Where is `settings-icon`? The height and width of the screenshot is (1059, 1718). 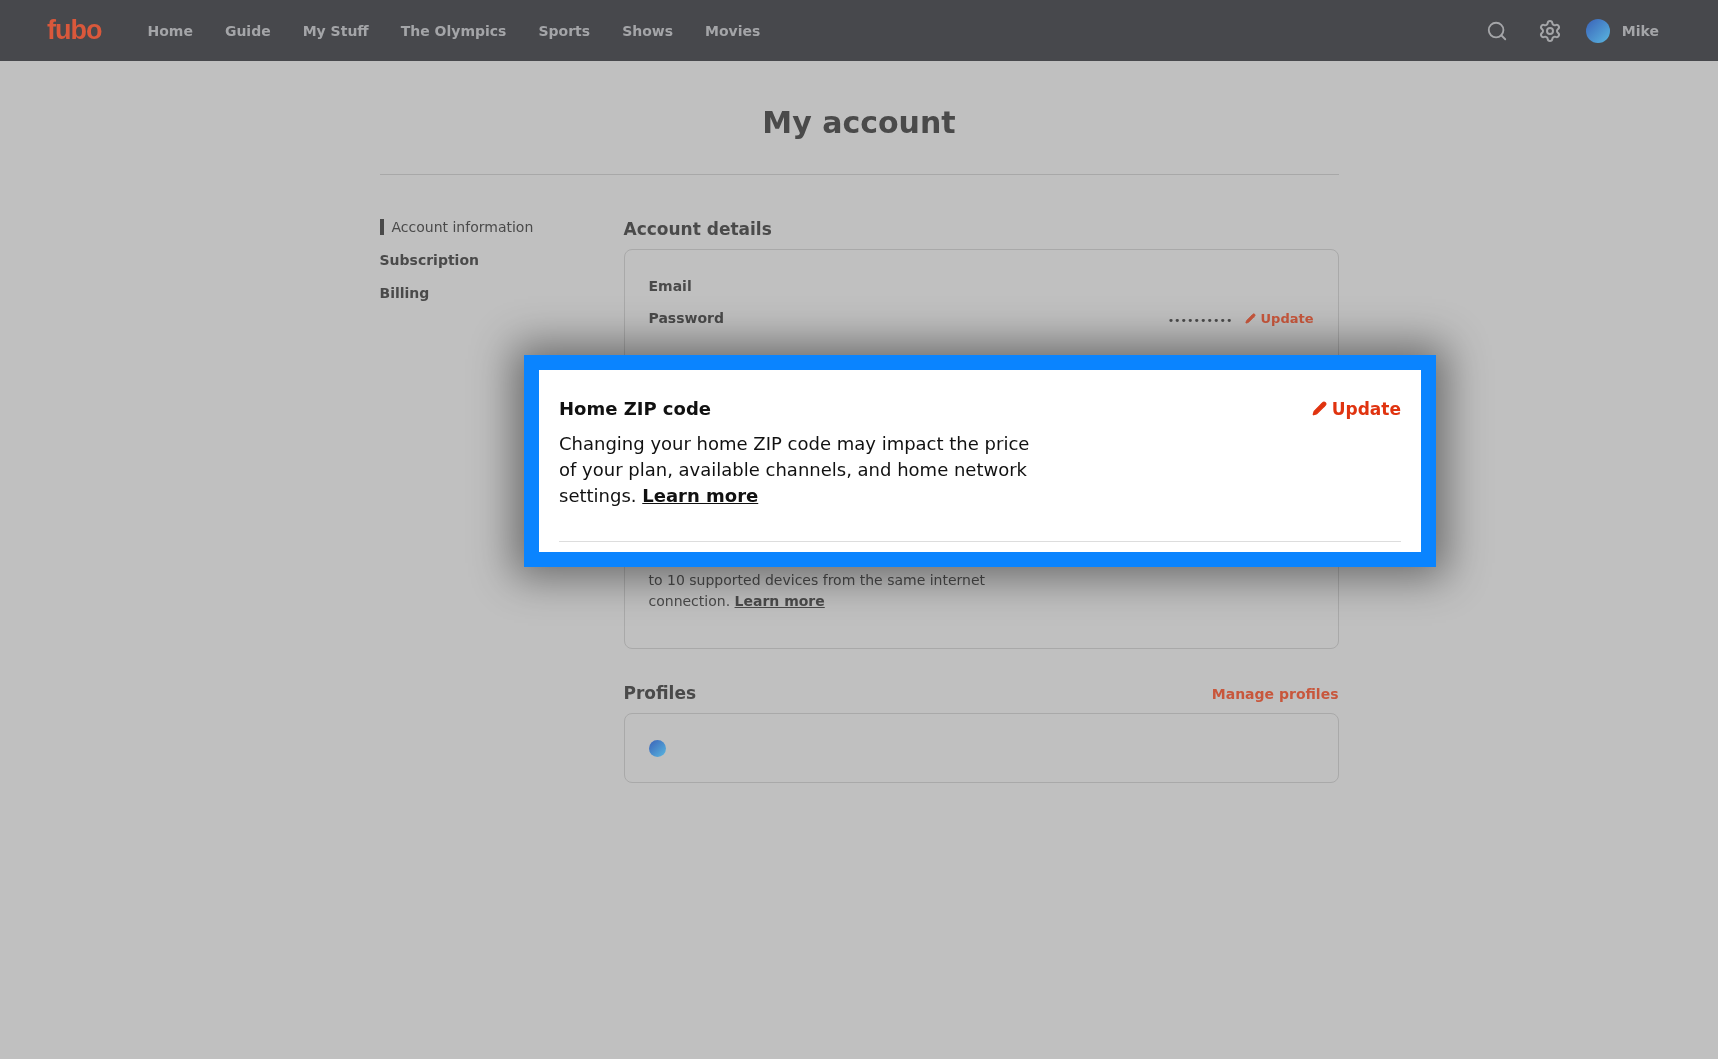 settings-icon is located at coordinates (1549, 30).